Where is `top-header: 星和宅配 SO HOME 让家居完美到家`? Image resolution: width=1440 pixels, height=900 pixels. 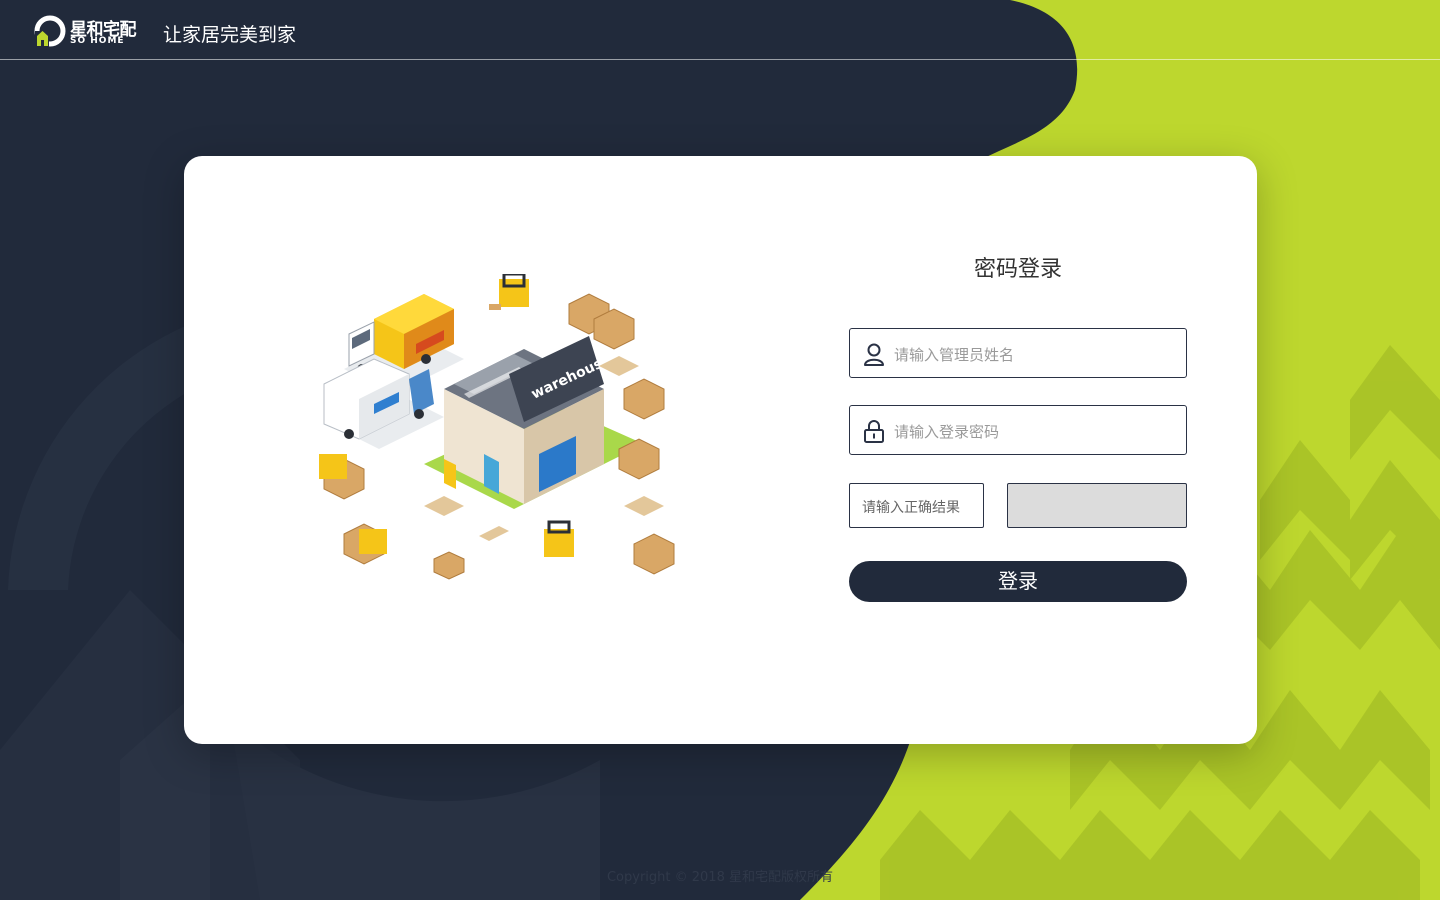
top-header: 星和宅配 SO HOME 让家居完美到家 is located at coordinates (720, 30).